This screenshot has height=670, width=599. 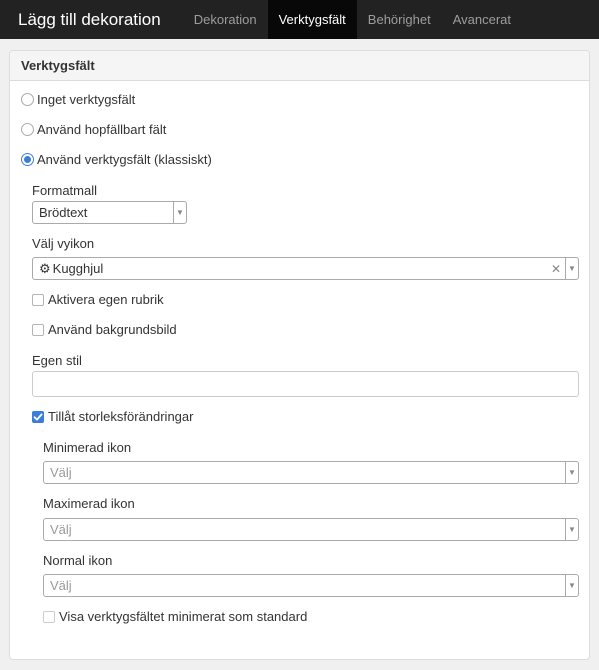 What do you see at coordinates (311, 585) in the screenshot?
I see `normal-icon-select: Välj ▼` at bounding box center [311, 585].